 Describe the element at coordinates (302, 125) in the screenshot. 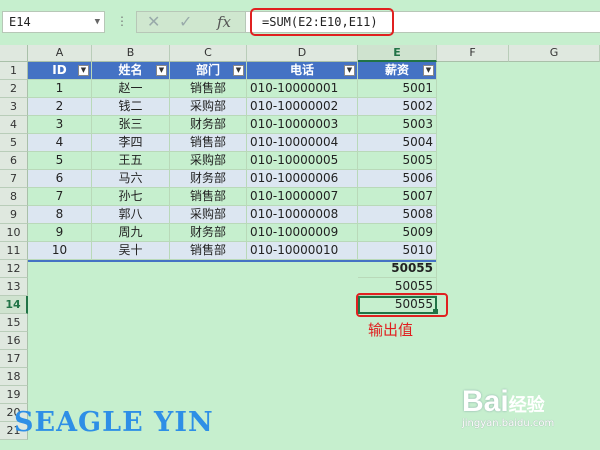

I see `table-cell-phone: 010-10000003` at that location.